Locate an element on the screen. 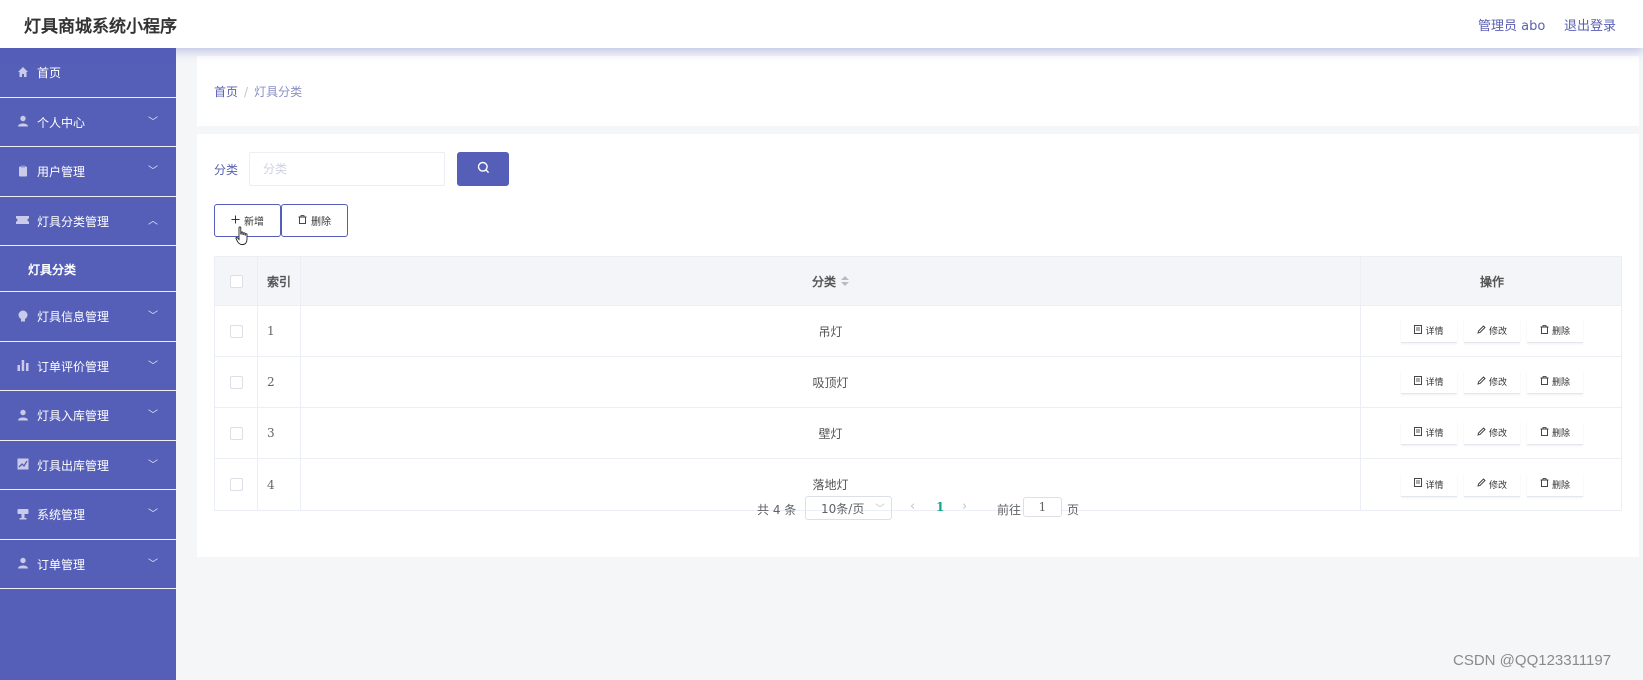 This screenshot has height=680, width=1643. home-icon is located at coordinates (22, 71).